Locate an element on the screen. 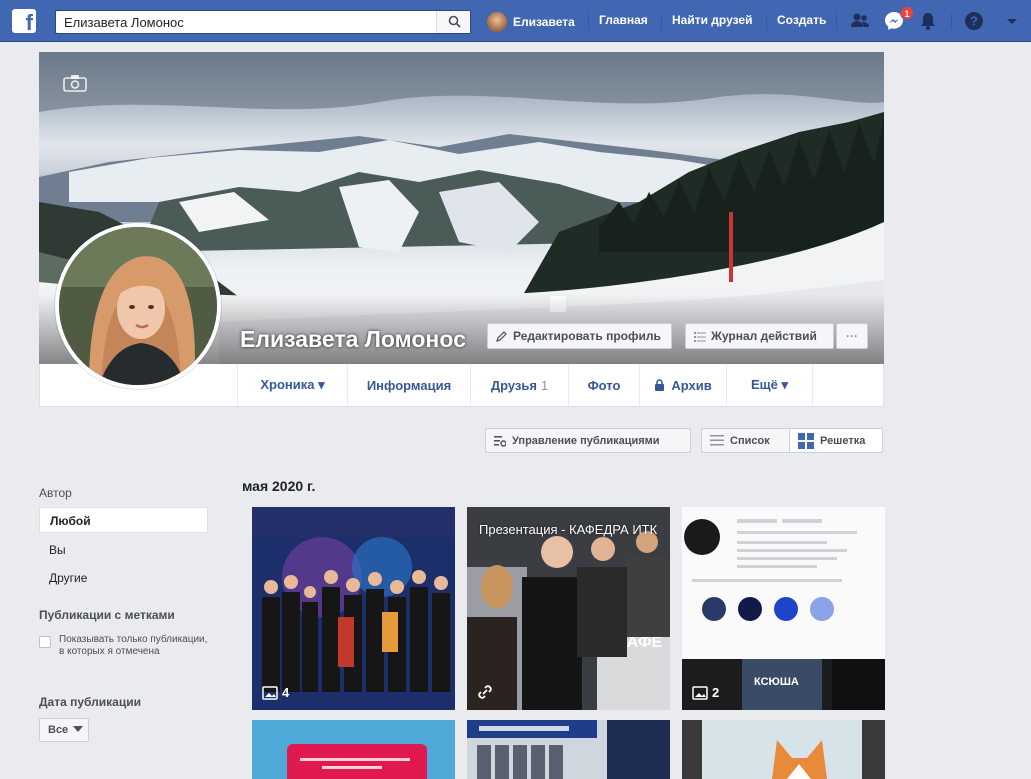  svg-text: КСЮША is located at coordinates (776, 682).